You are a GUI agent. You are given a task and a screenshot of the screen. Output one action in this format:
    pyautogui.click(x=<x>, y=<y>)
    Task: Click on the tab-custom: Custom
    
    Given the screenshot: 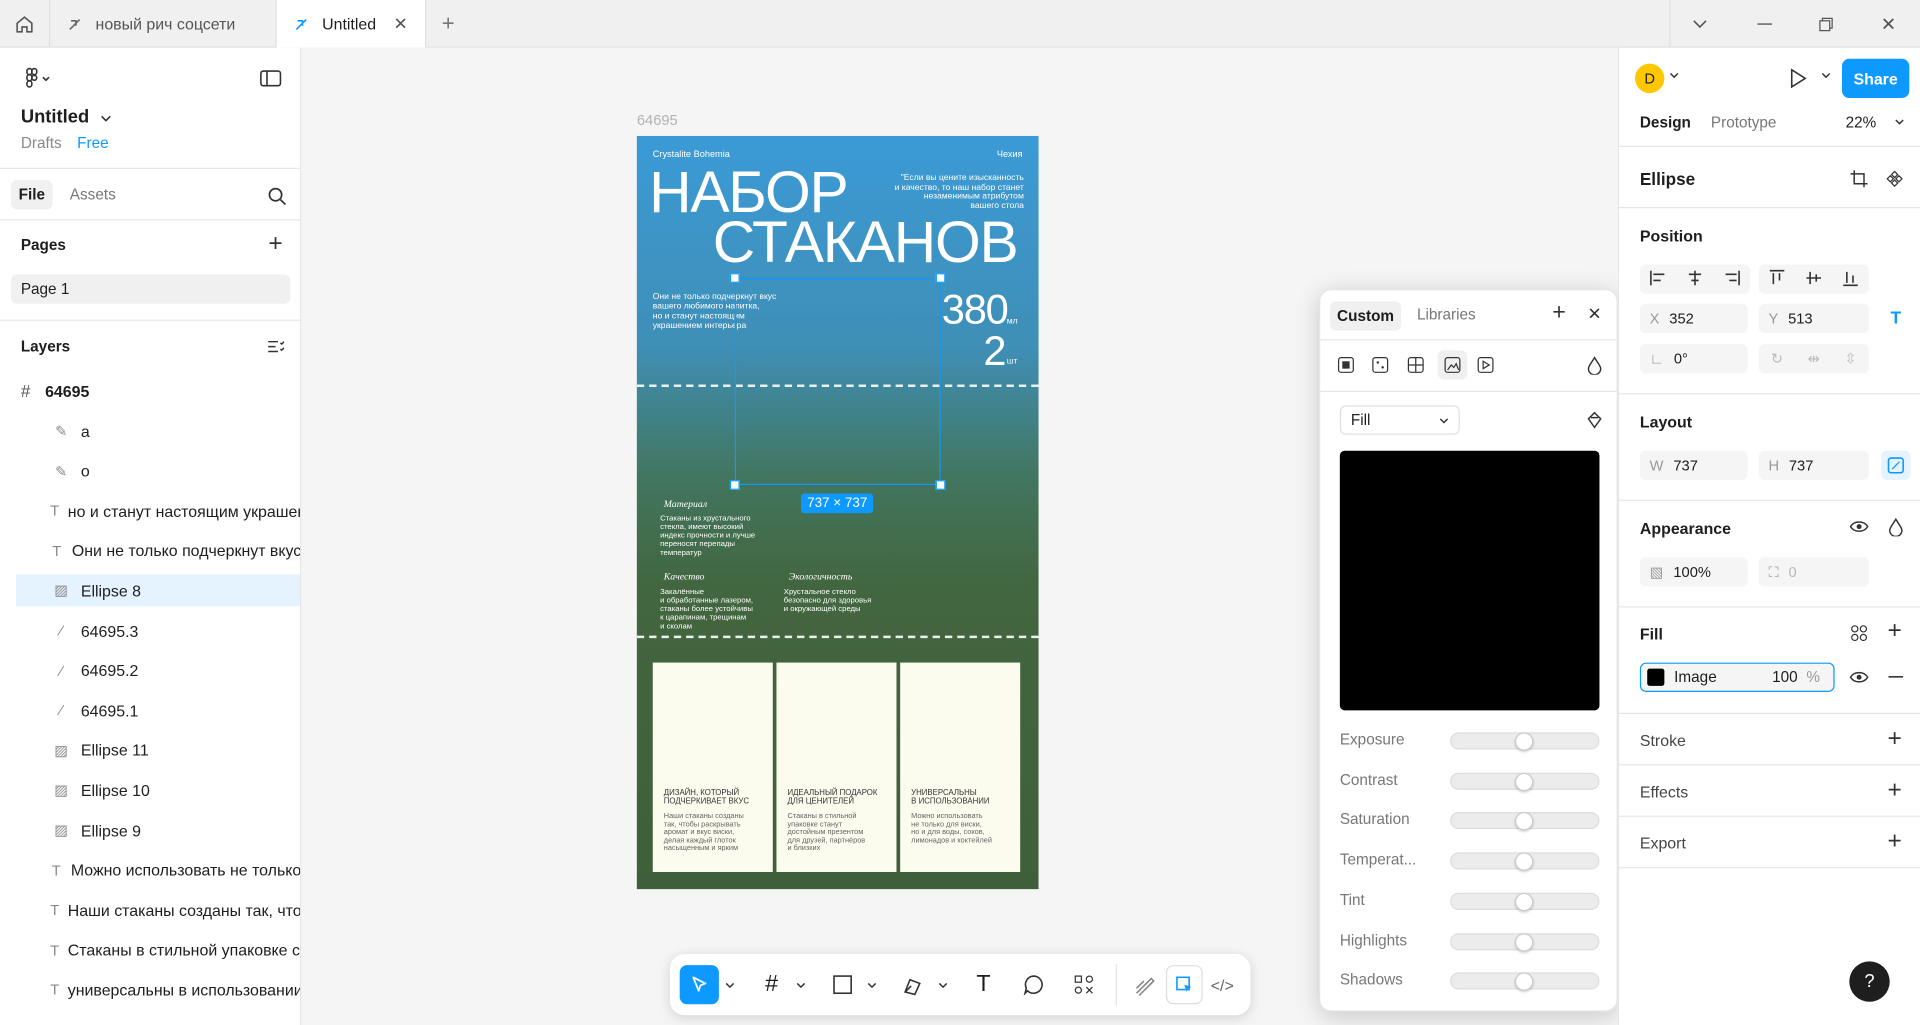 What is the action you would take?
    pyautogui.click(x=1366, y=316)
    